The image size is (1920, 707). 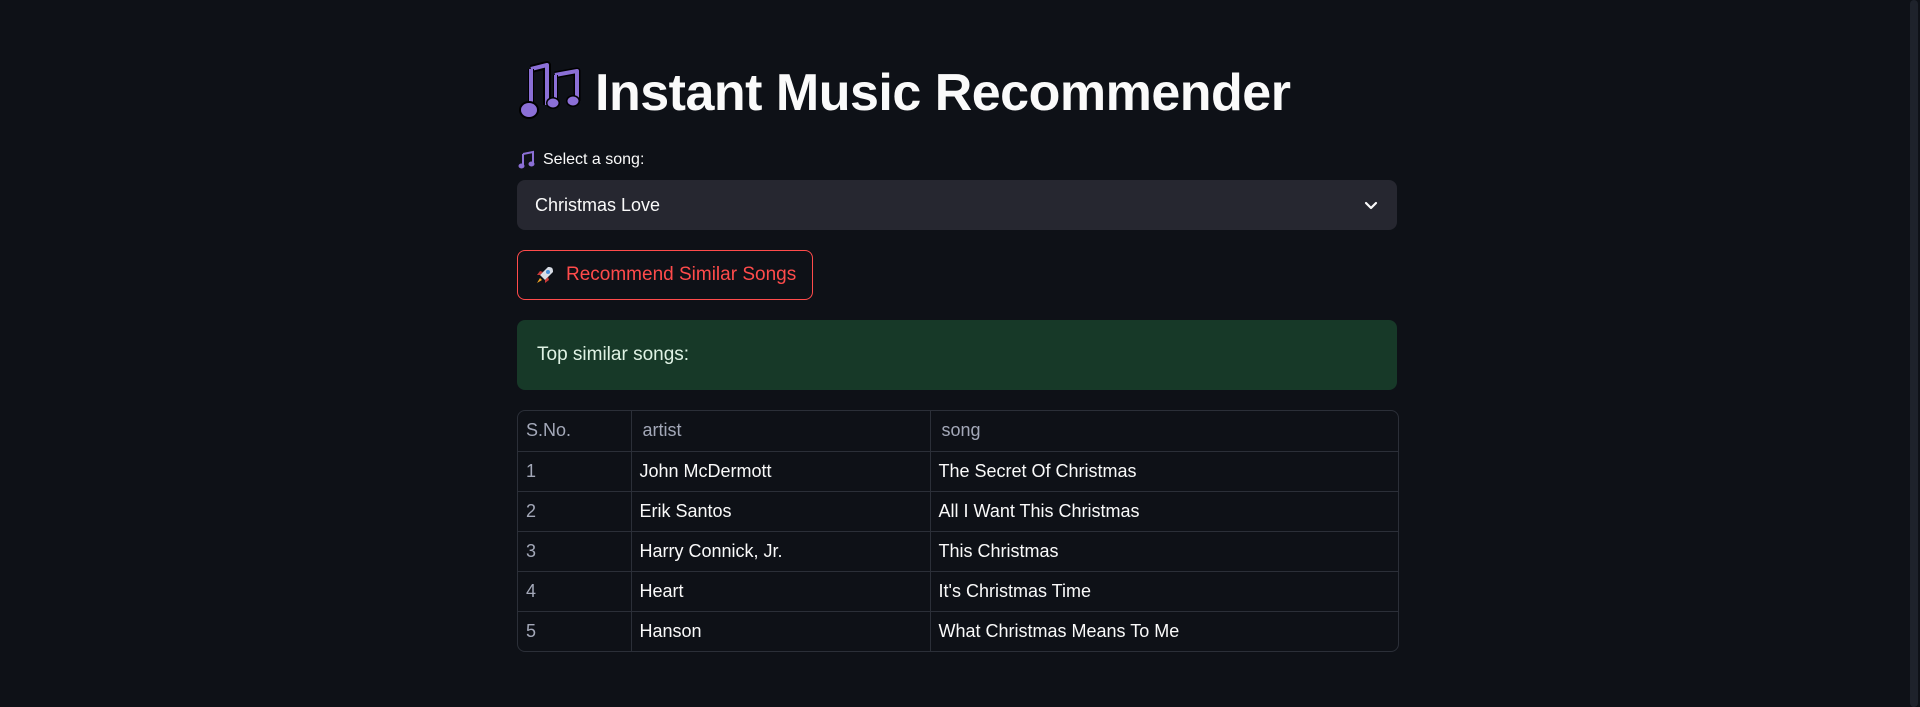 I want to click on table-row: 5 Hanson What Christmas Means To Me, so click(x=958, y=631).